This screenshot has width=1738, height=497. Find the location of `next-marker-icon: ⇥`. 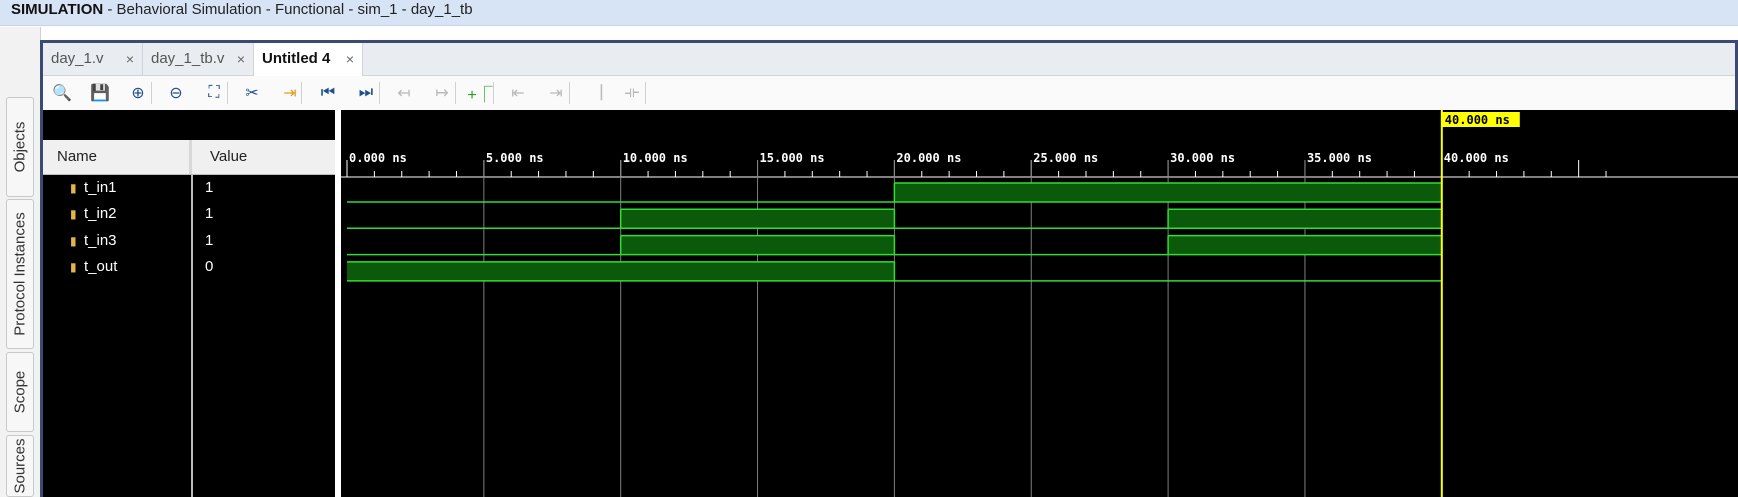

next-marker-icon: ⇥ is located at coordinates (556, 93).